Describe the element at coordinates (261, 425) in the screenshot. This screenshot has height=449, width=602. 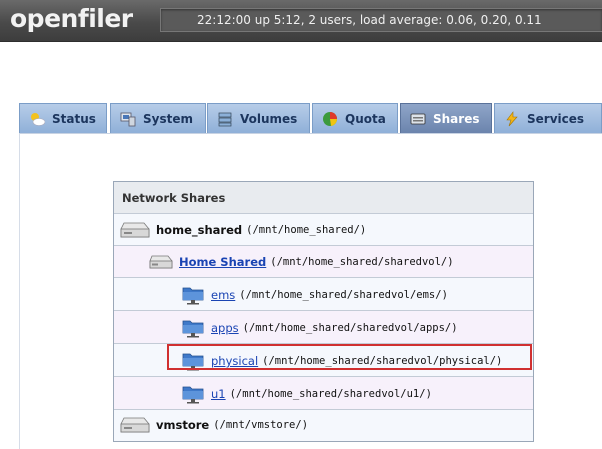
I see `share-path: (/mnt/vmstore/)` at that location.